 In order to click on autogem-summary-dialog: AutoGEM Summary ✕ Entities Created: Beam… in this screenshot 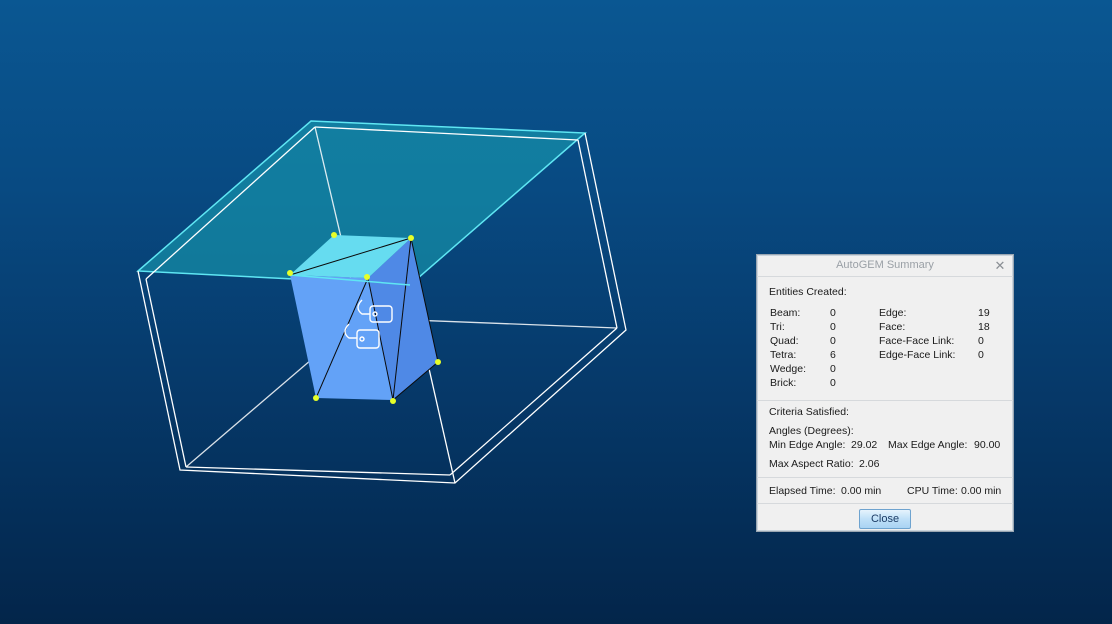, I will do `click(885, 393)`.